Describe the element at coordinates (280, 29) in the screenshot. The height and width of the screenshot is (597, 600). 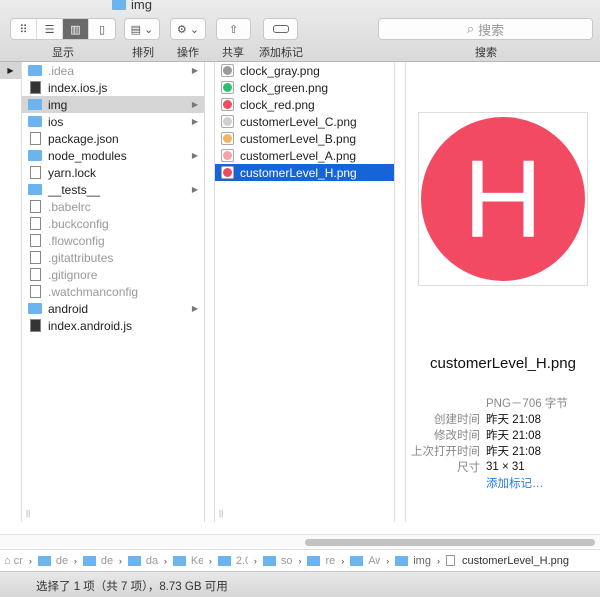
I see `tag-button` at that location.